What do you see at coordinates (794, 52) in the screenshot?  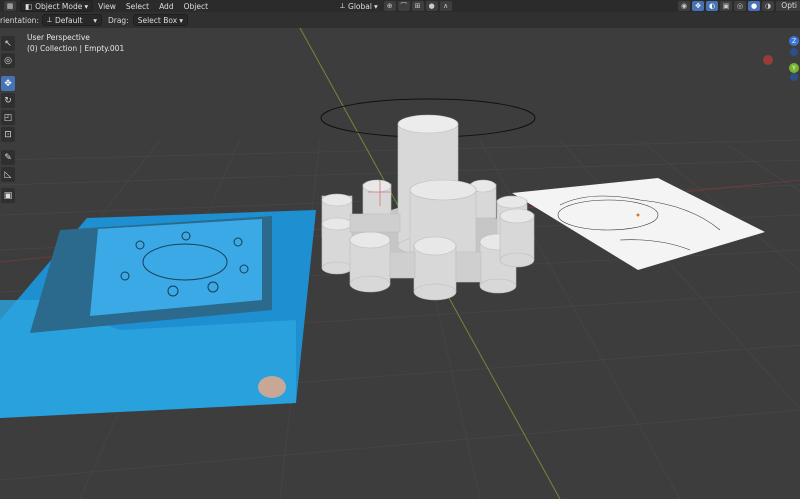 I see `neg-z-axis-icon` at bounding box center [794, 52].